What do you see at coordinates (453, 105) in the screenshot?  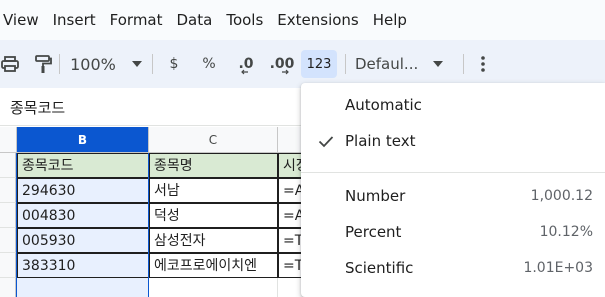 I see `menu-item-automatic: Automatic` at bounding box center [453, 105].